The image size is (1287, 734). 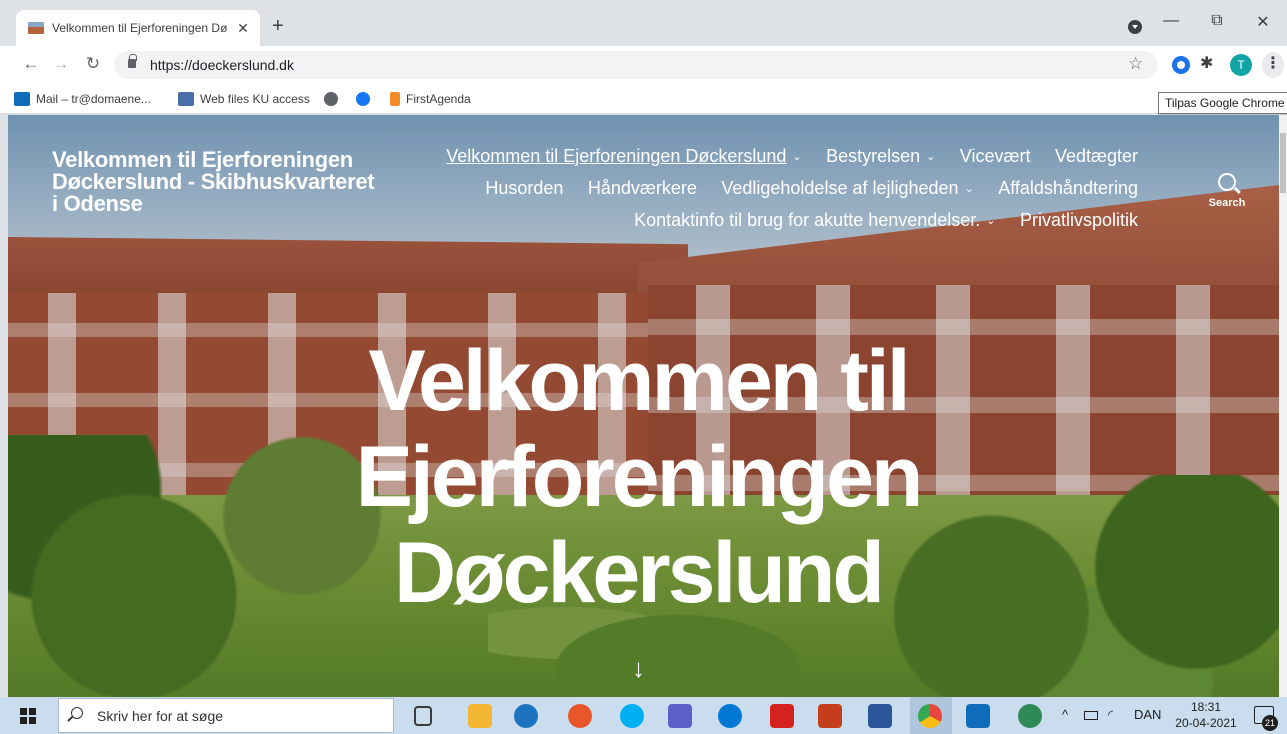 I want to click on extensions-puzzle-icon: ✱, so click(x=1209, y=62).